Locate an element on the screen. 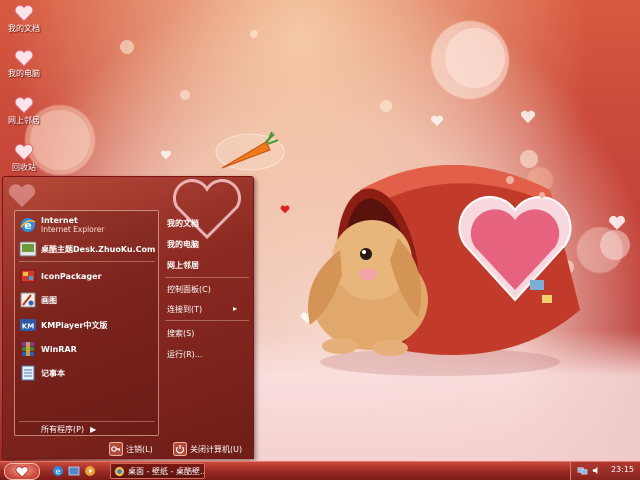  media-player-icon is located at coordinates (90, 471).